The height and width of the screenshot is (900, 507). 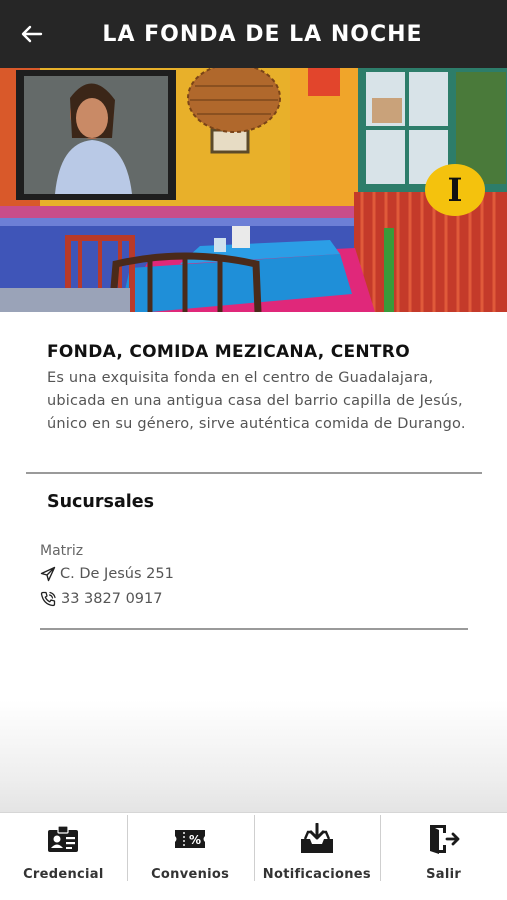 I want to click on bottom-fade, so click(x=253, y=756).